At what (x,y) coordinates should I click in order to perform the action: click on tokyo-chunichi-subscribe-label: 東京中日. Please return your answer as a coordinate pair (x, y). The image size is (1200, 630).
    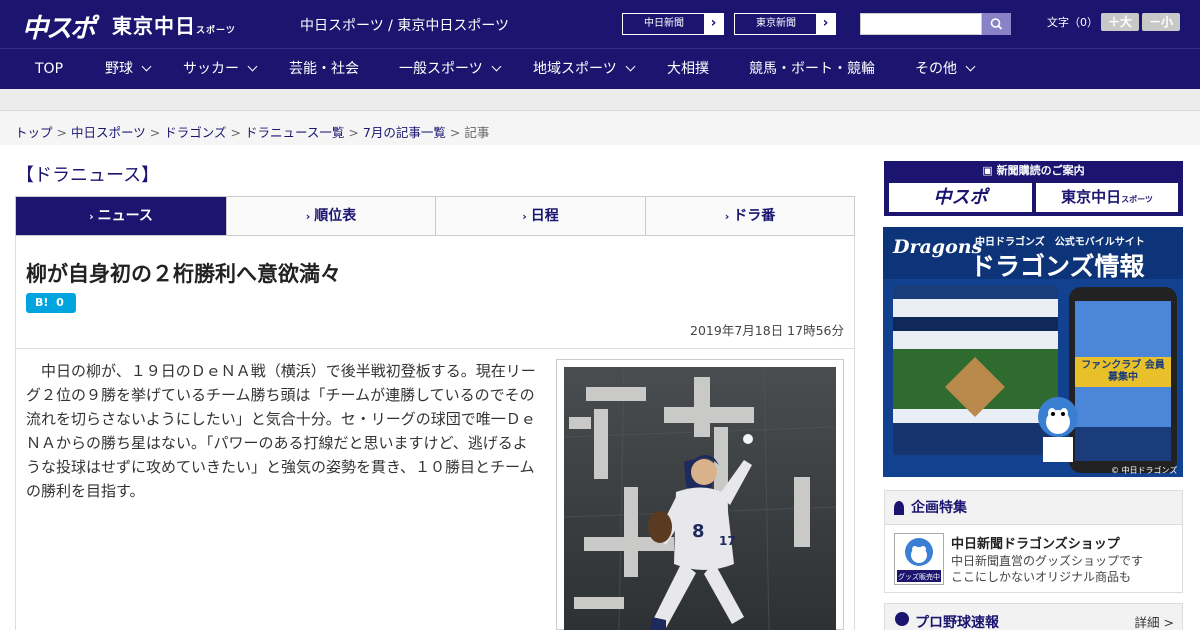
    Looking at the image, I should click on (1091, 197).